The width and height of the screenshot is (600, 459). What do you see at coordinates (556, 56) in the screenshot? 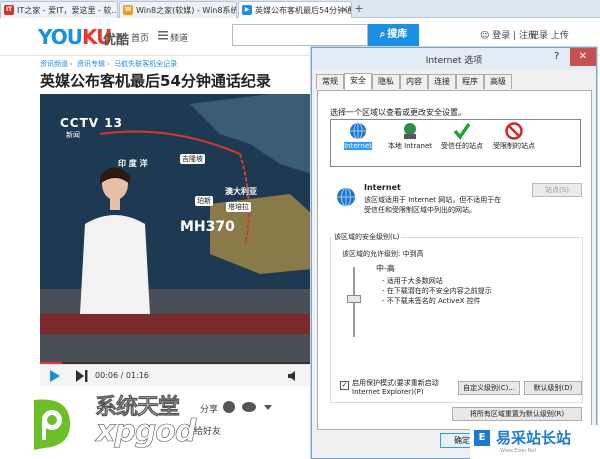
I see `help-icon: ?` at bounding box center [556, 56].